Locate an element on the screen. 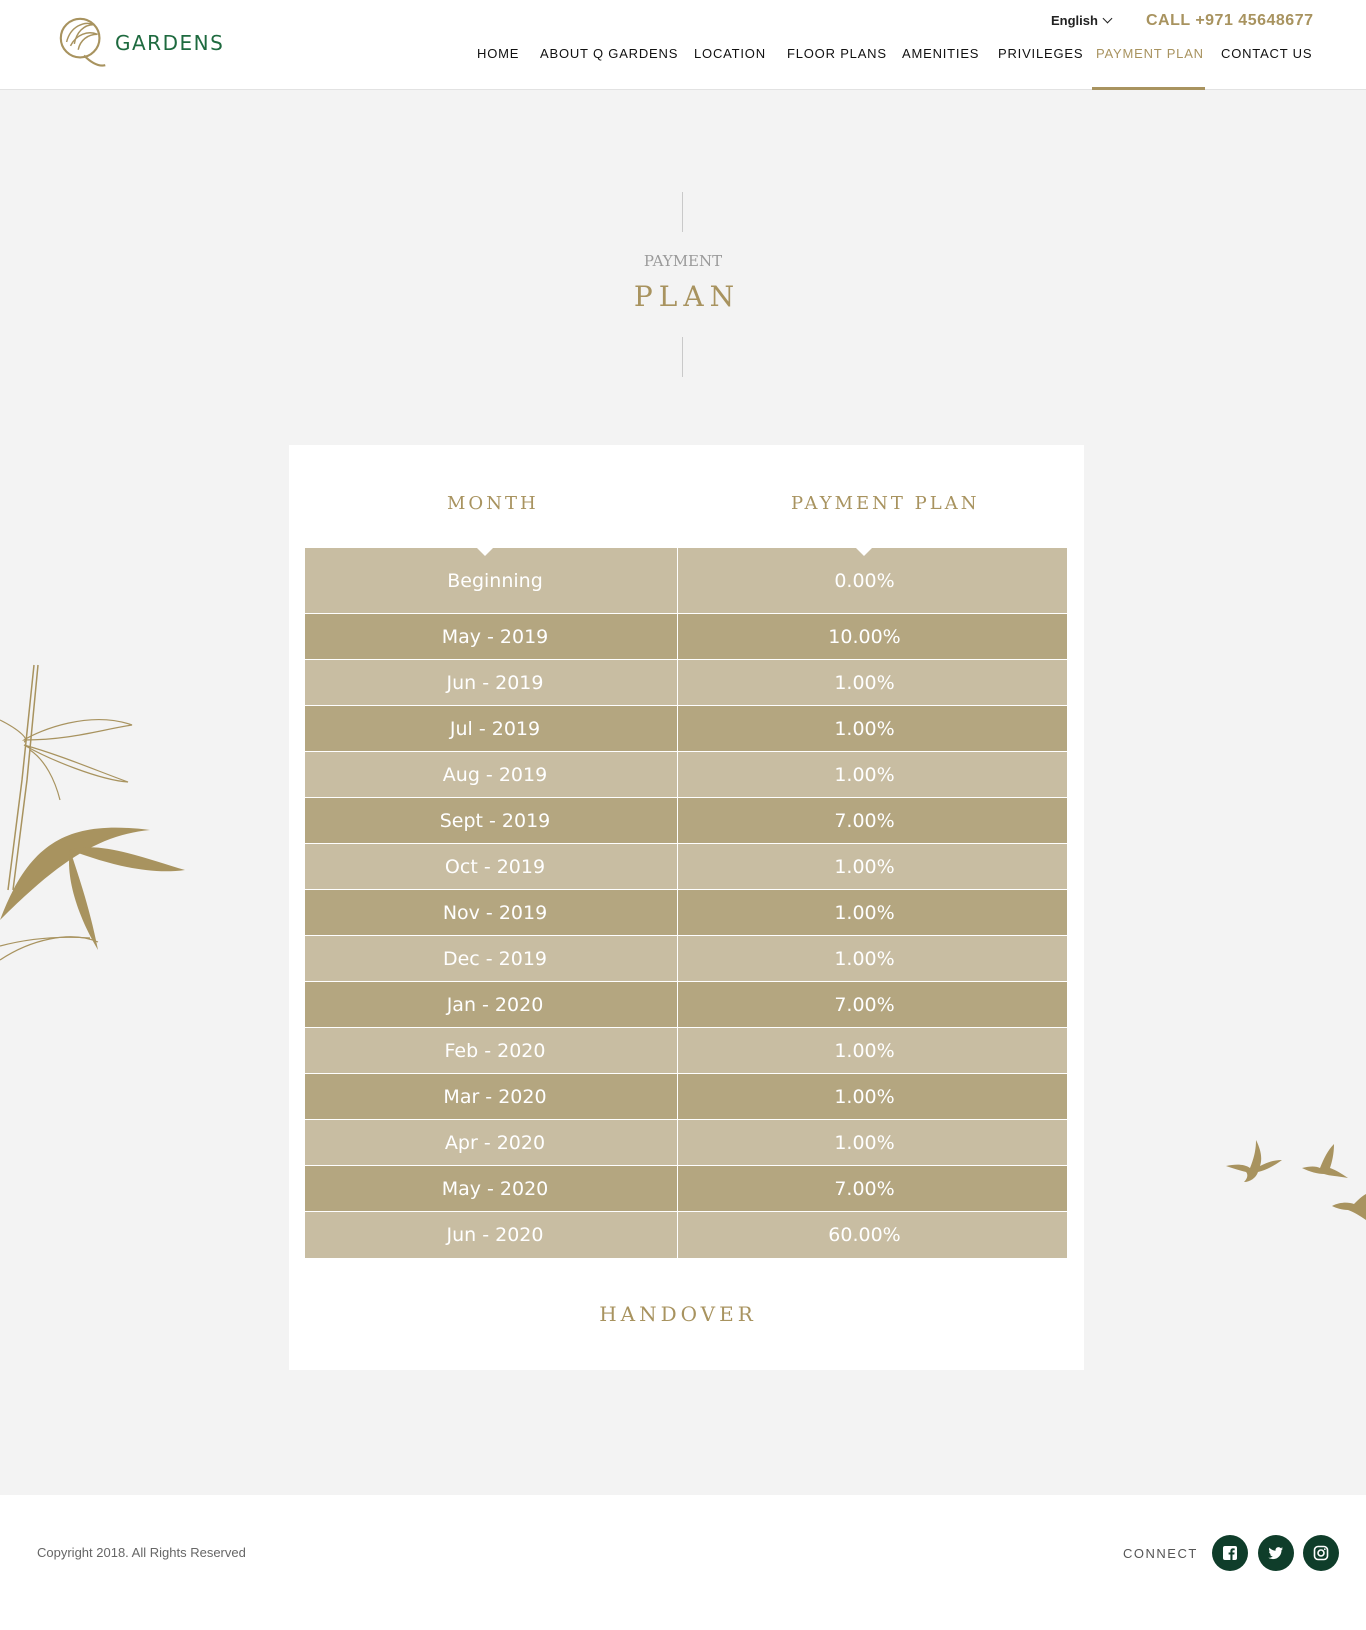 The height and width of the screenshot is (1630, 1366). month-cell: Nov - 2019 is located at coordinates (491, 912).